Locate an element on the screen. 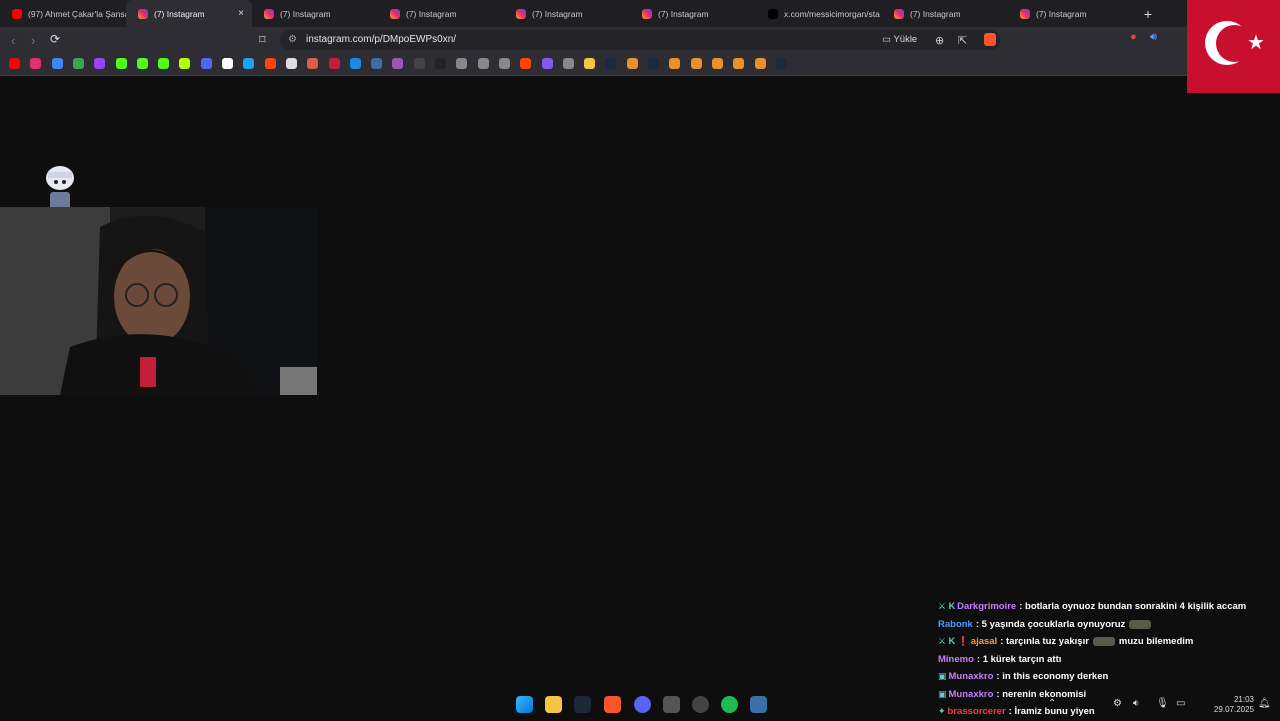  system-clock: 21:03 29.07.2025 is located at coordinates (1233, 705).